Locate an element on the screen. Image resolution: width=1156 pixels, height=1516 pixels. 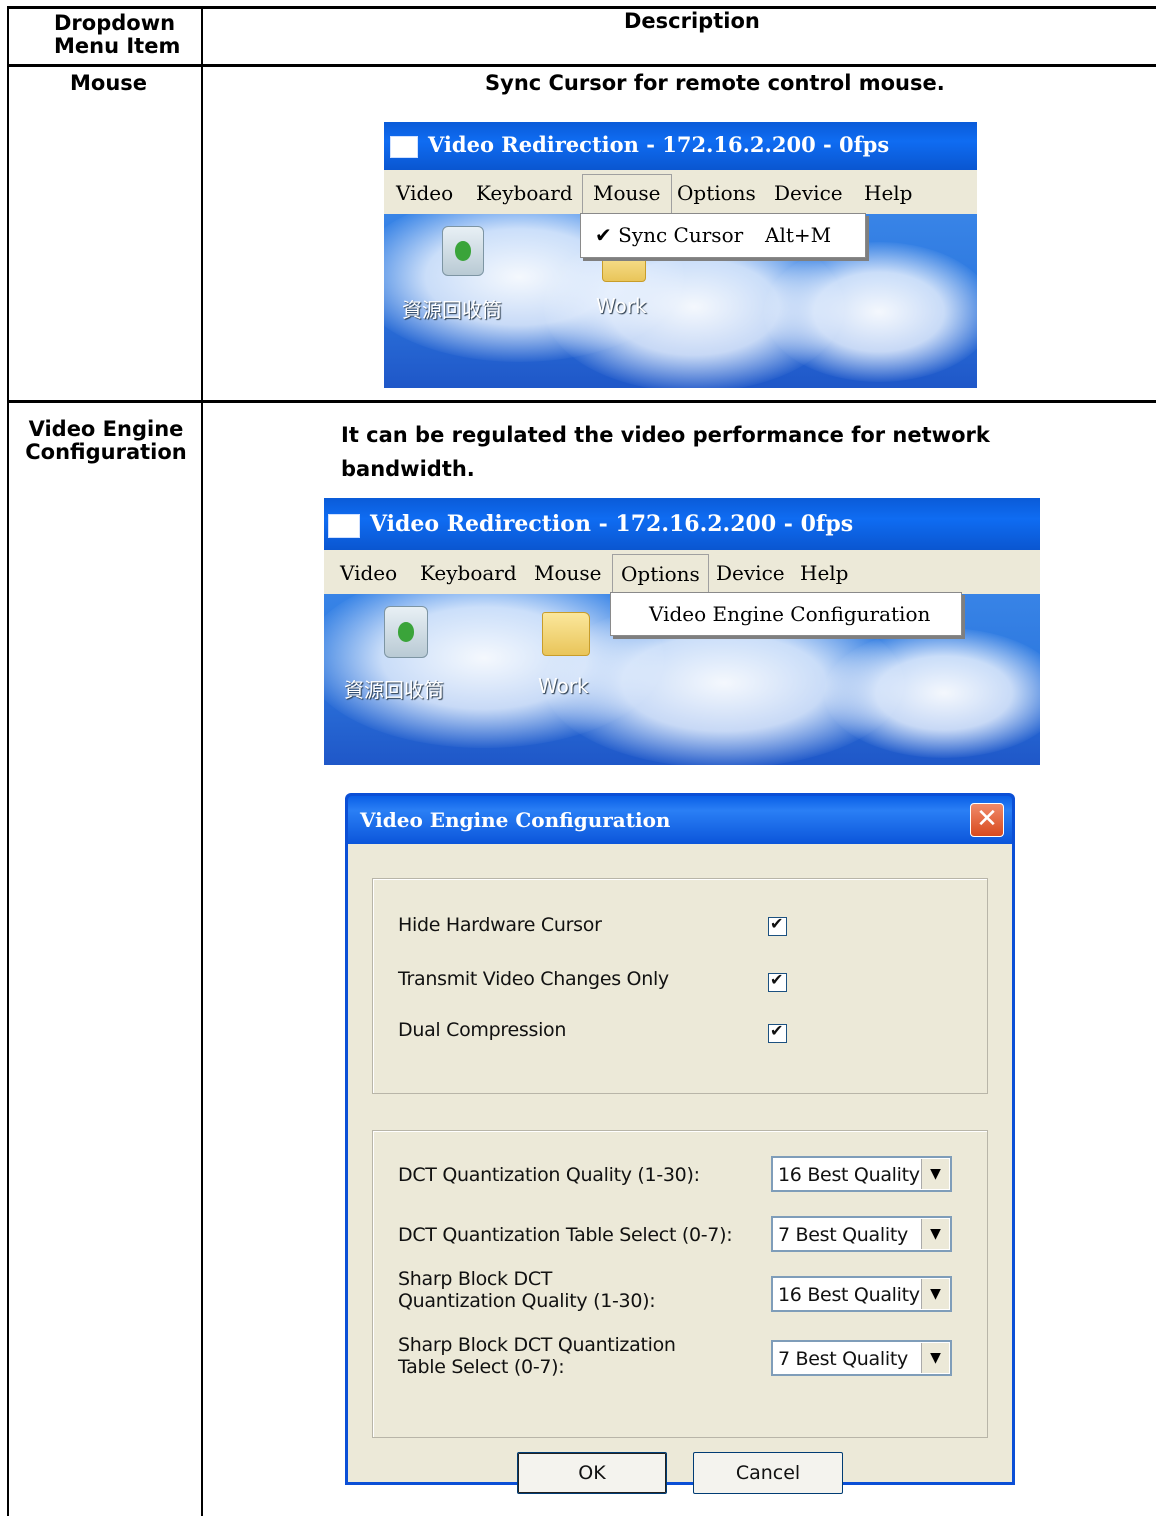
options-dropdown: Video Engine Configuration is located at coordinates (786, 614).